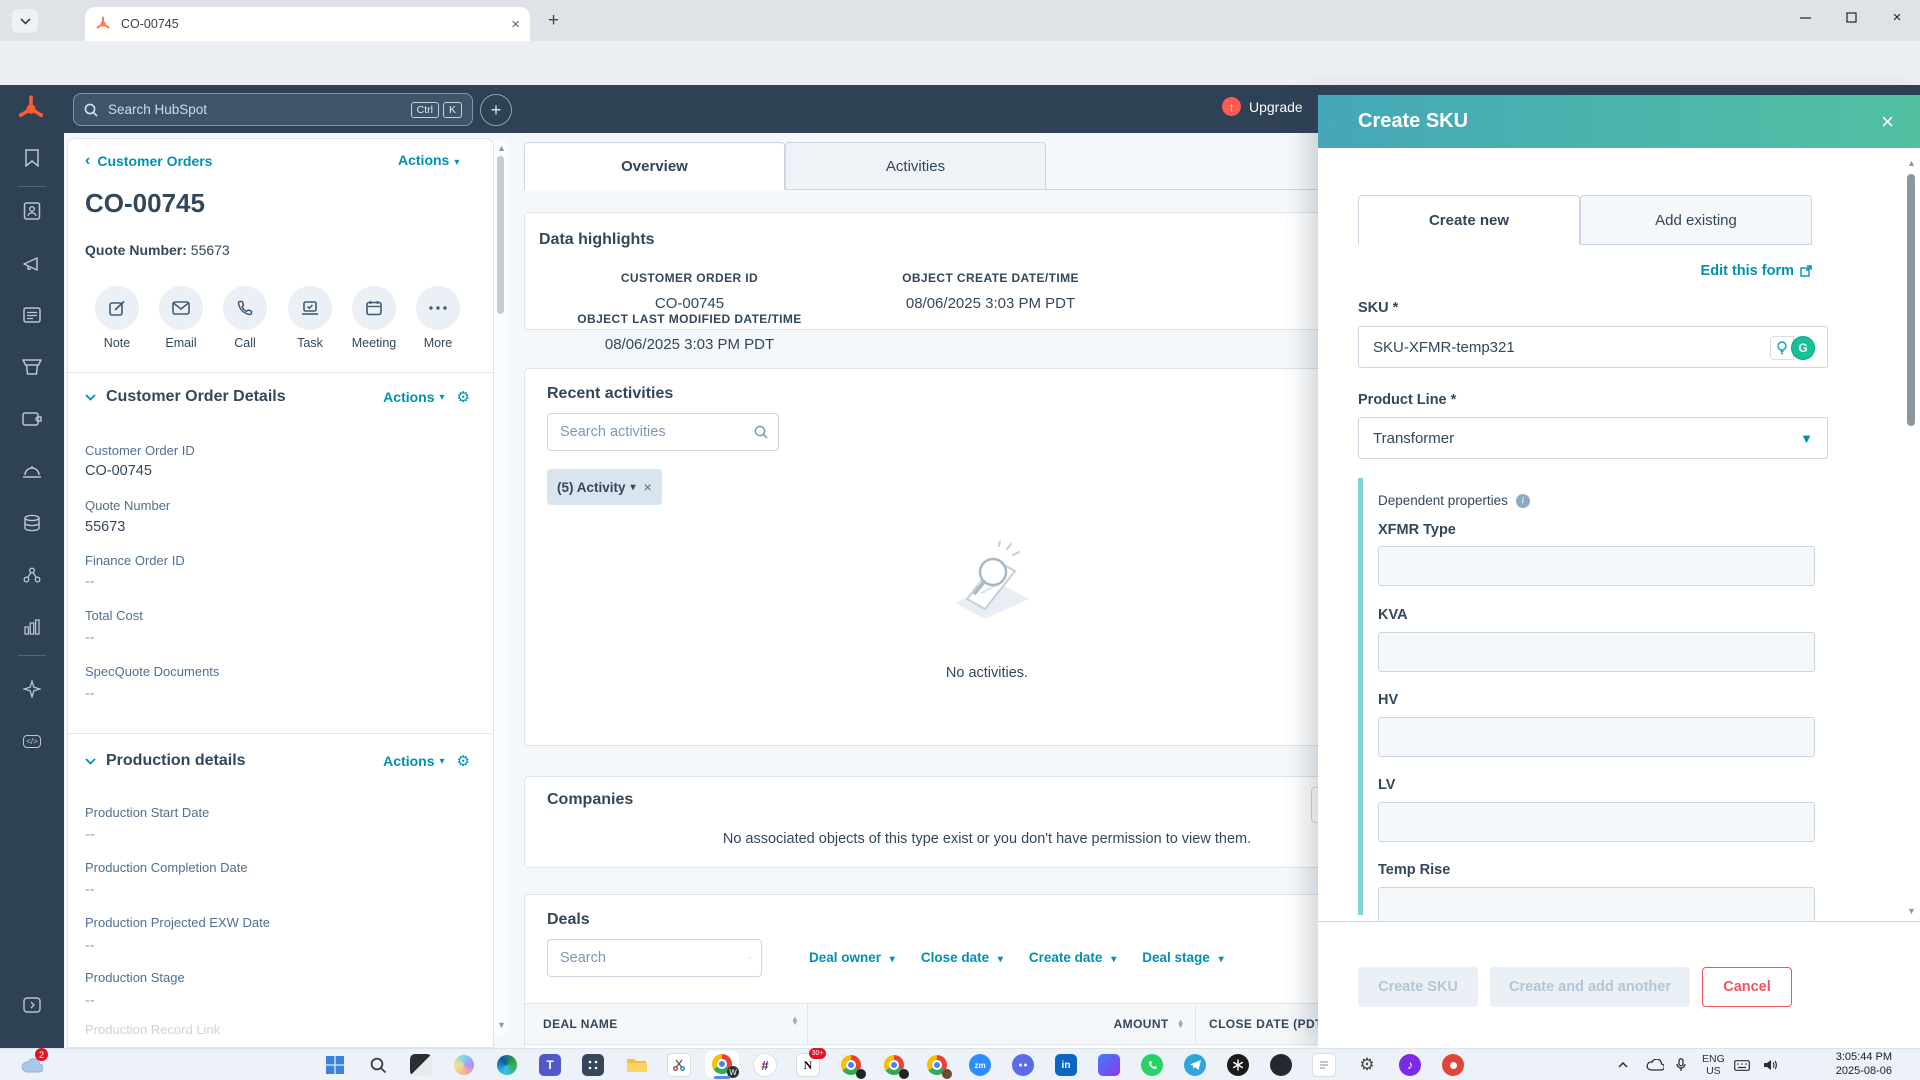 This screenshot has height=1080, width=1920. What do you see at coordinates (428, 161) in the screenshot?
I see `record-actions-button: Actions ▾` at bounding box center [428, 161].